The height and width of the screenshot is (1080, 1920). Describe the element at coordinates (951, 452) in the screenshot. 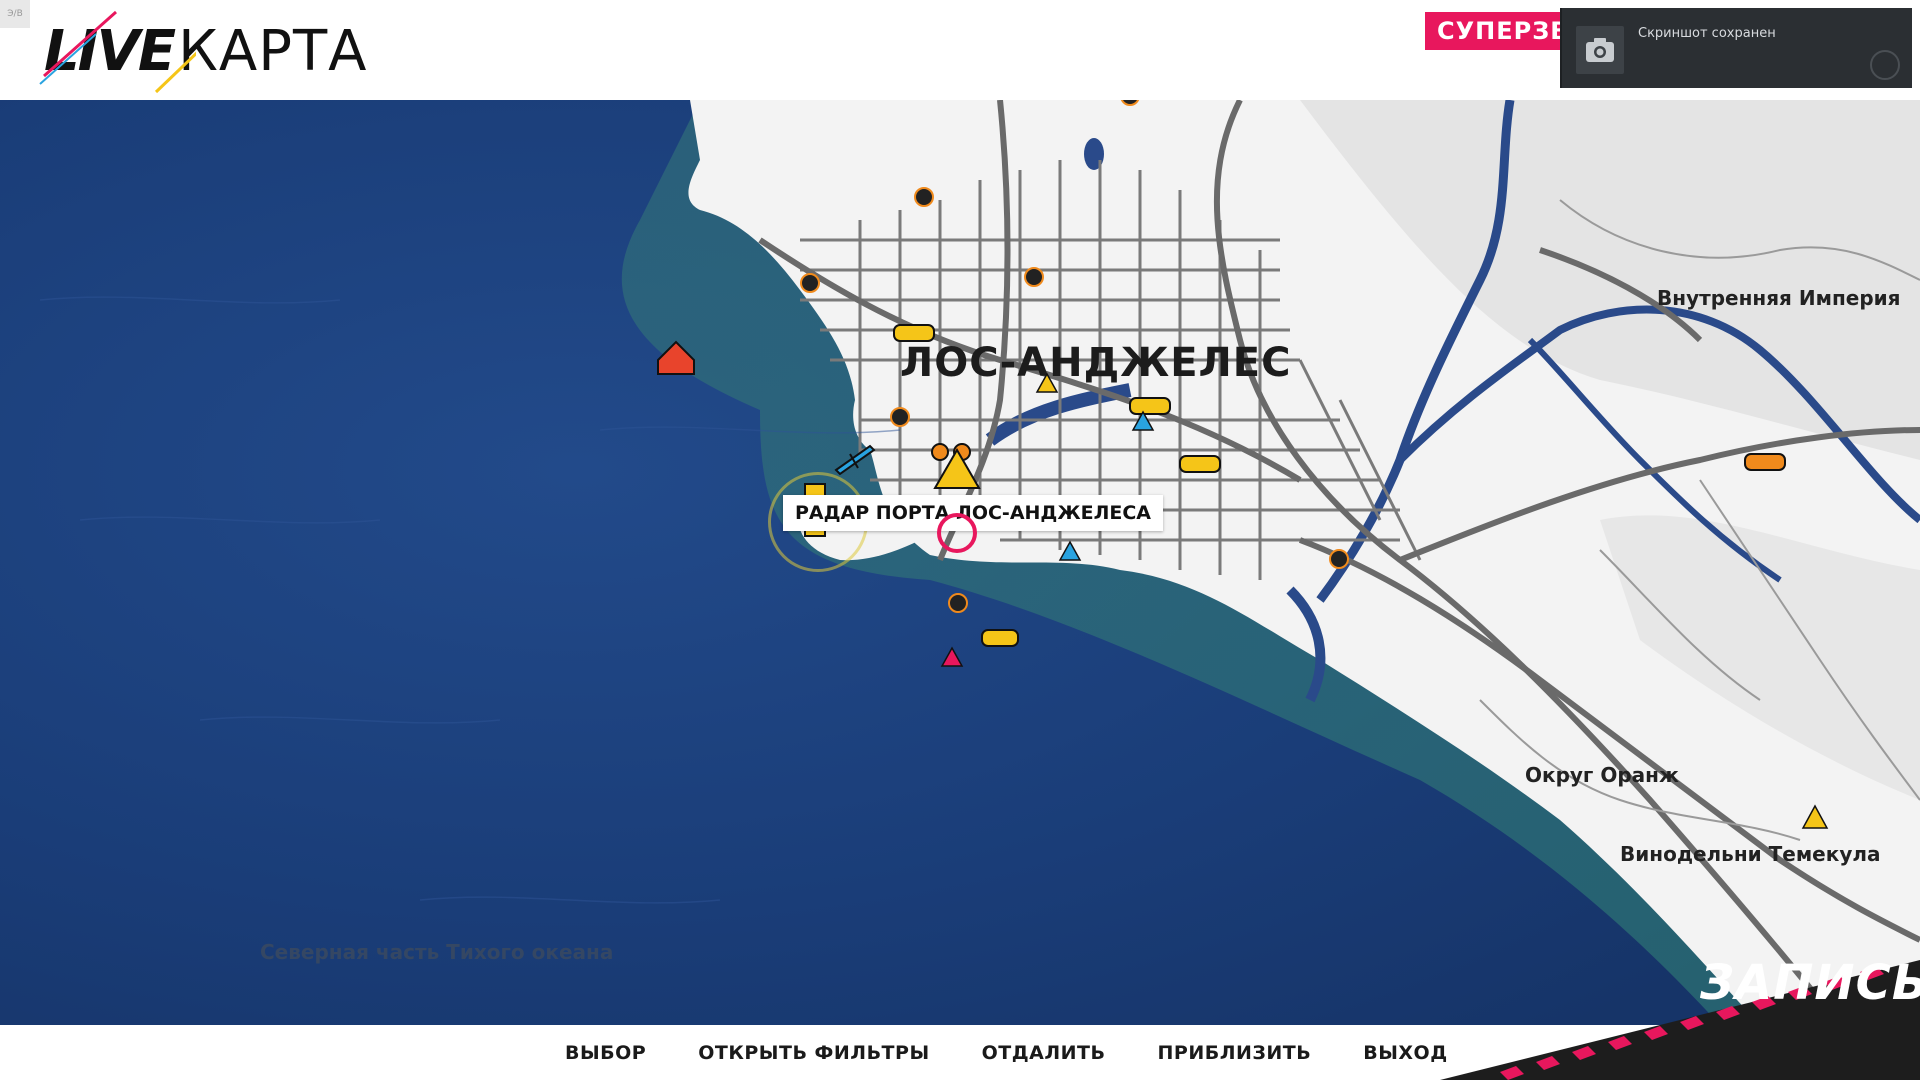

I see `motorbike-marker-icon` at that location.